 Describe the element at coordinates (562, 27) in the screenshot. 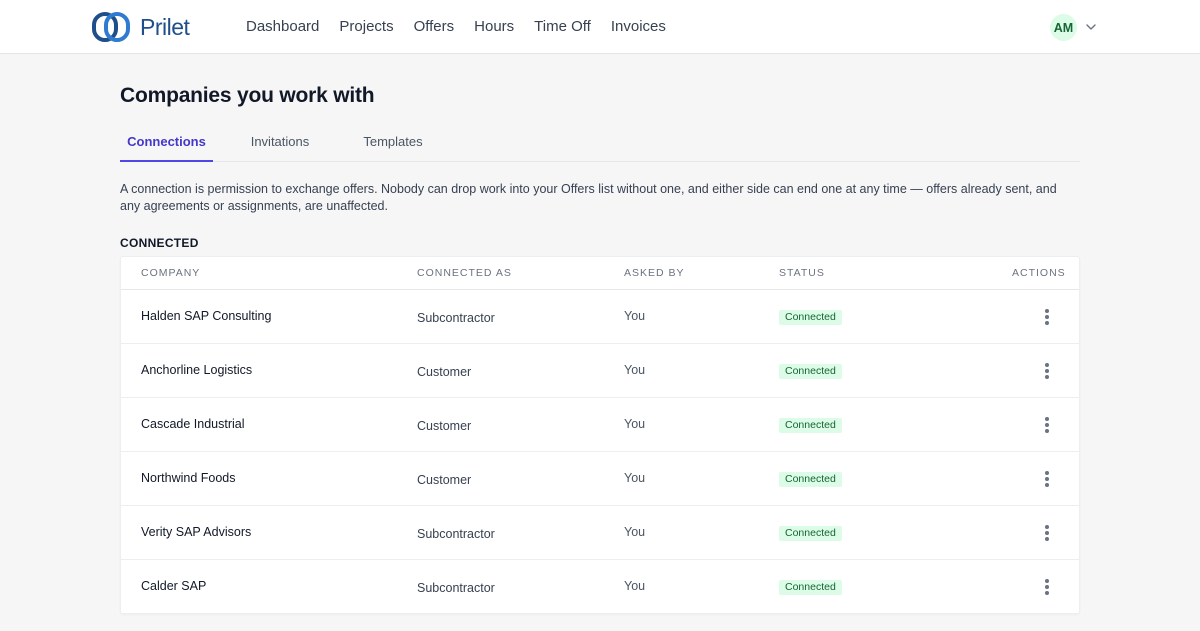

I see `nav-item-time-off: Time Off` at that location.